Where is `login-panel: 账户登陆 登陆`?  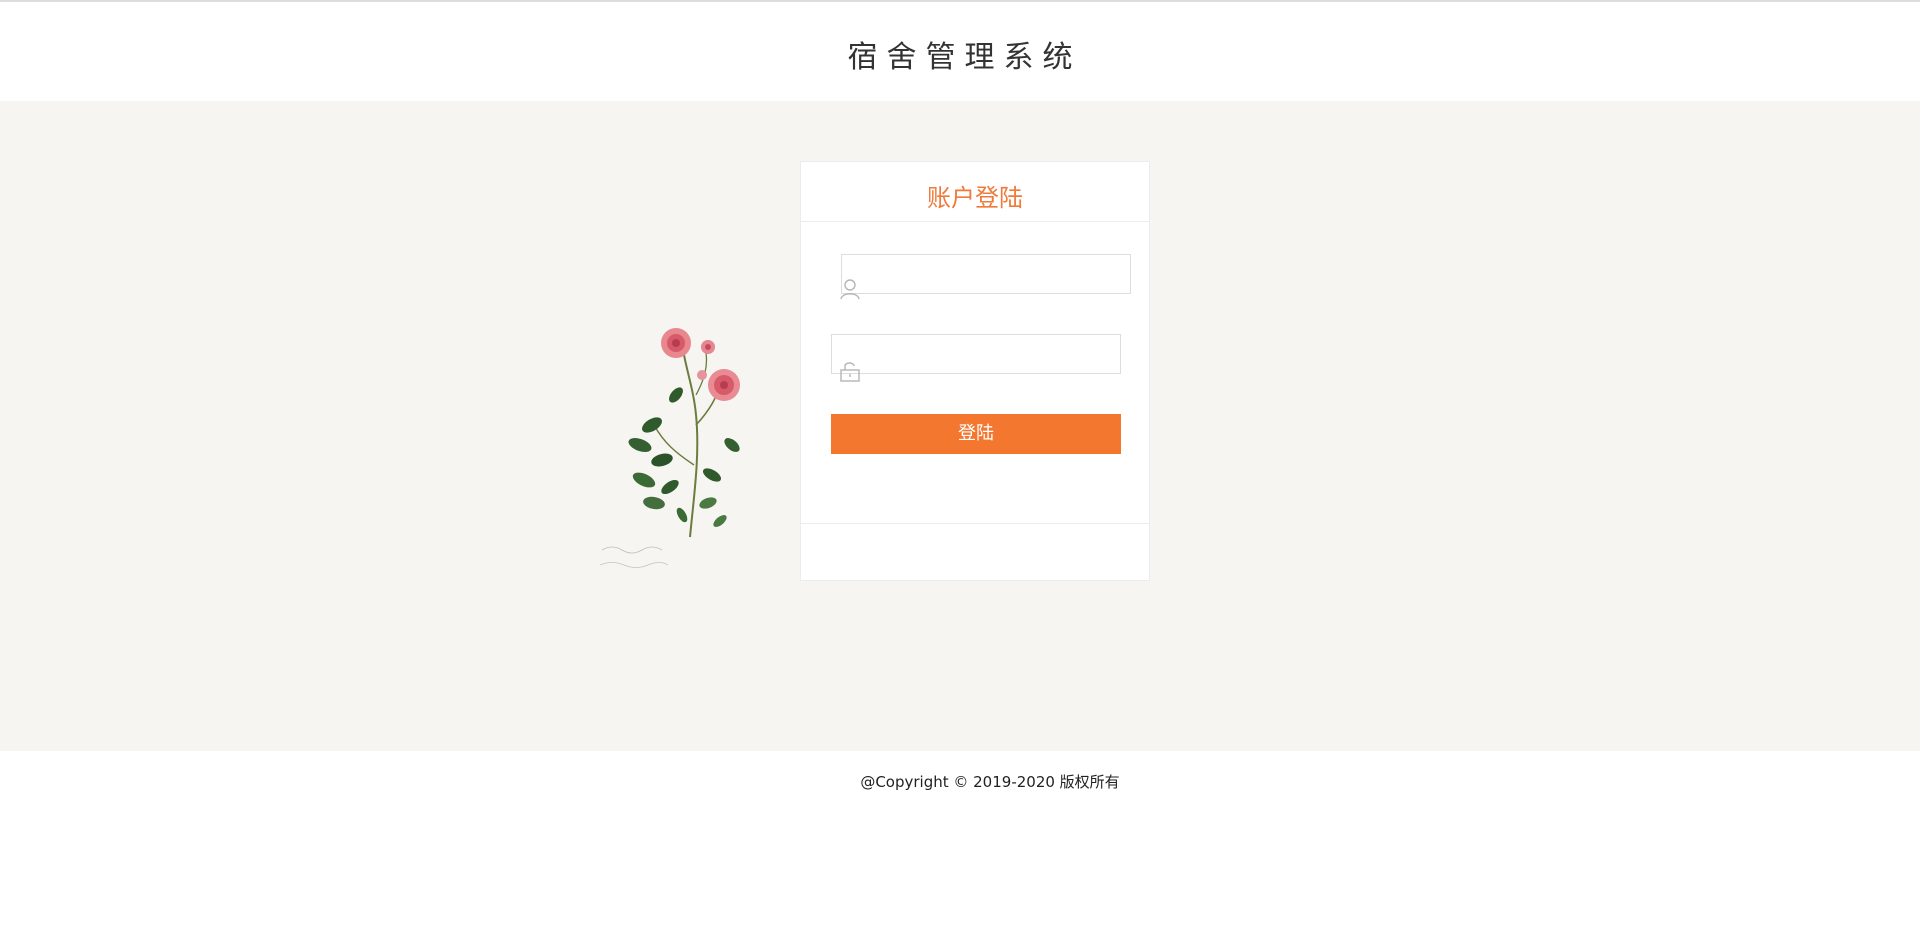
login-panel: 账户登陆 登陆 is located at coordinates (975, 371).